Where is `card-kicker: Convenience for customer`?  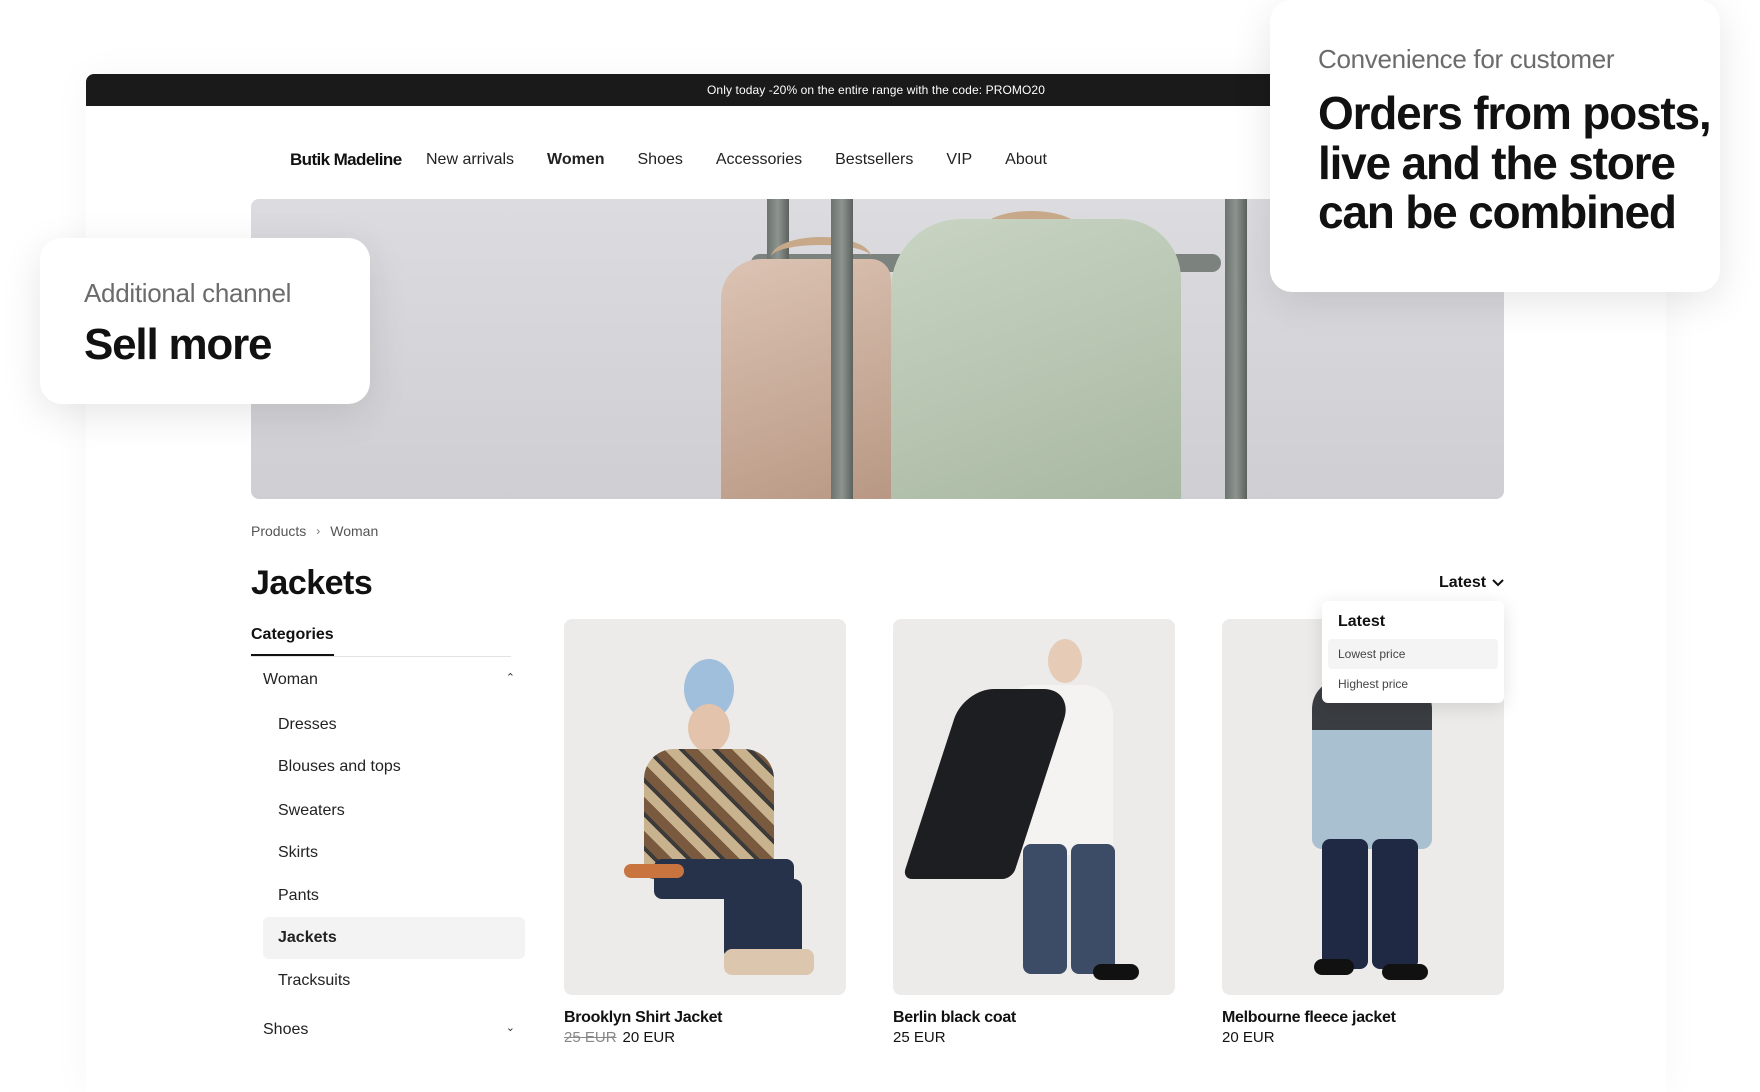
card-kicker: Convenience for customer is located at coordinates (1466, 59).